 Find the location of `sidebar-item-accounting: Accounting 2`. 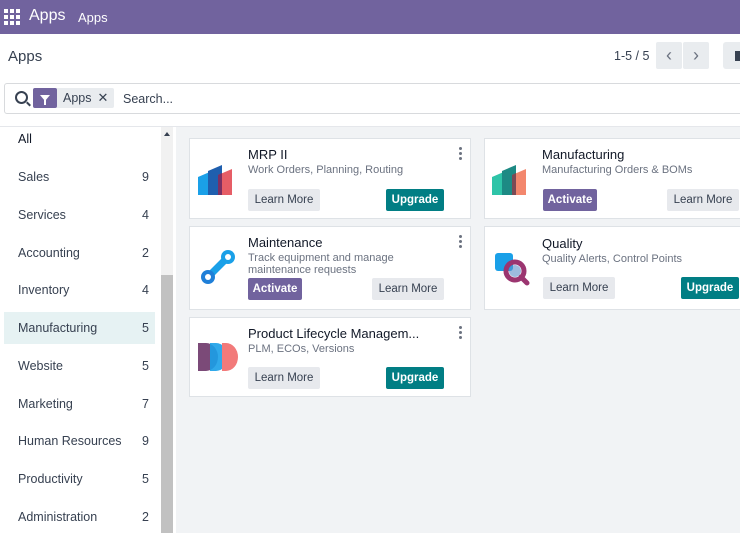

sidebar-item-accounting: Accounting 2 is located at coordinates (79, 253).